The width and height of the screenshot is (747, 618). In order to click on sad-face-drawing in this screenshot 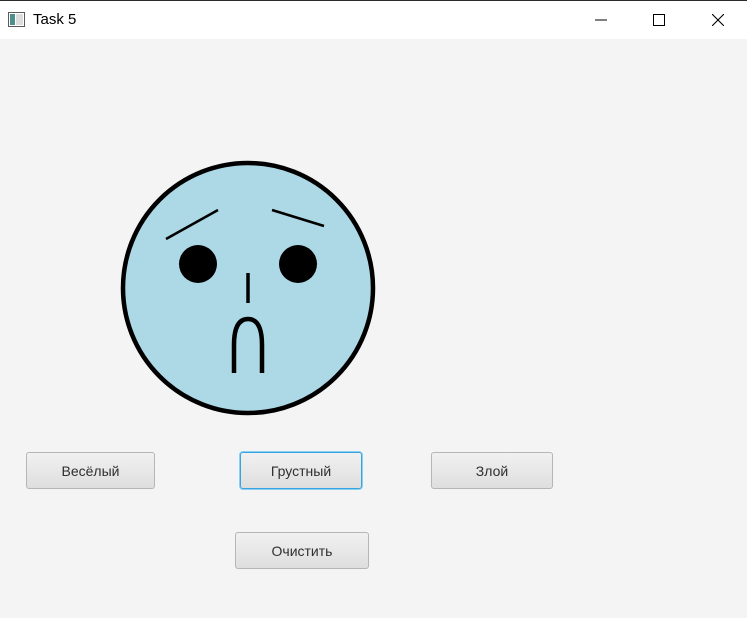, I will do `click(248, 288)`.